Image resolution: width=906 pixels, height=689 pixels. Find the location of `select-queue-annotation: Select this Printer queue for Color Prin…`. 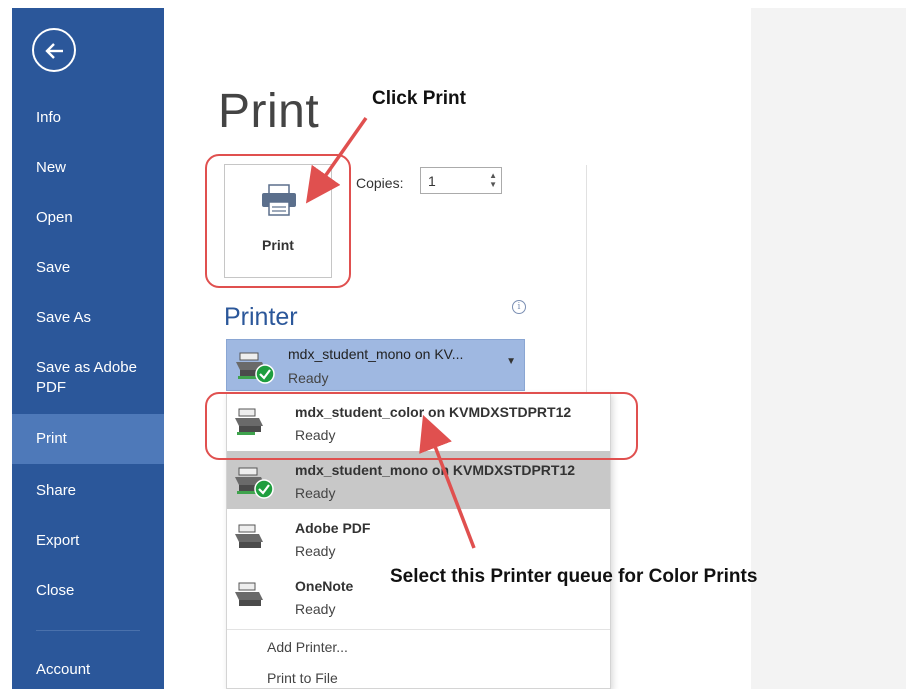

select-queue-annotation: Select this Printer queue for Color Prin… is located at coordinates (574, 576).